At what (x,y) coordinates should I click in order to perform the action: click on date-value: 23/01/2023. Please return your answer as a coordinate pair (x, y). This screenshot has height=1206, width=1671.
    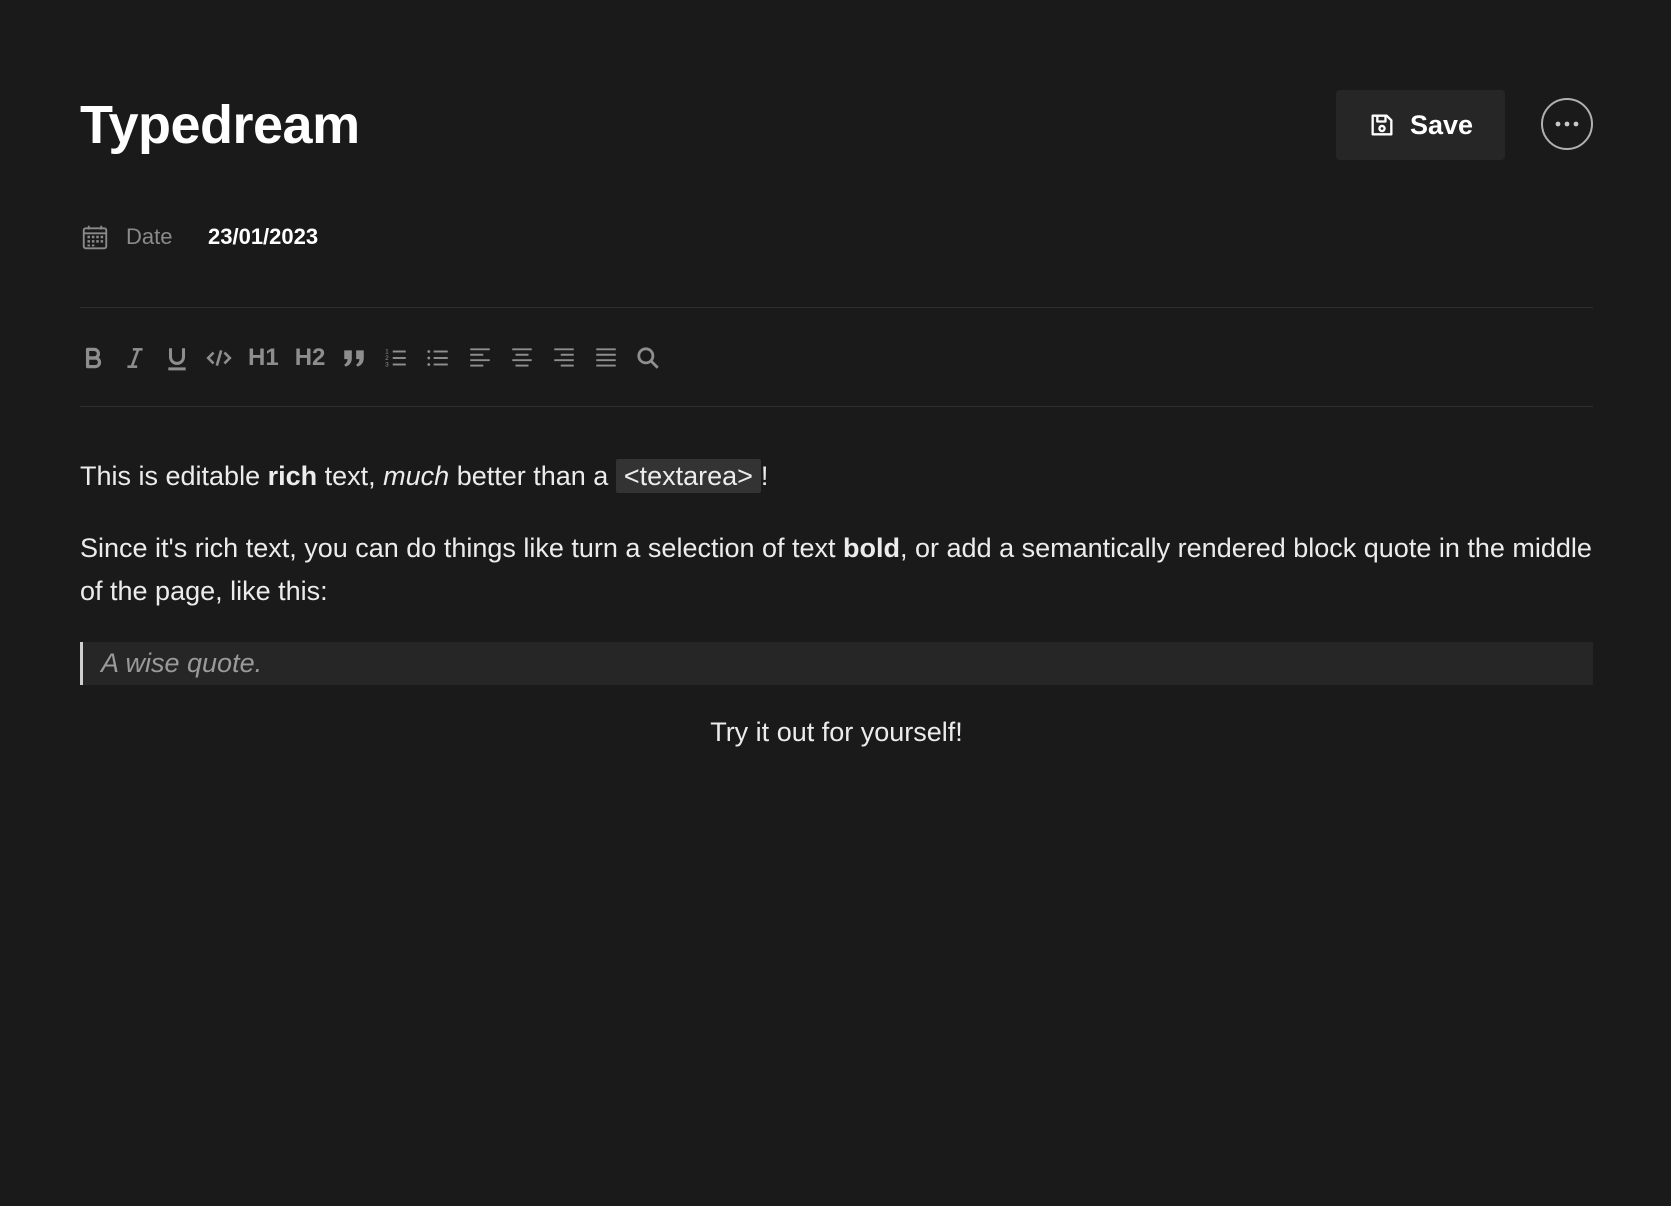
    Looking at the image, I should click on (263, 237).